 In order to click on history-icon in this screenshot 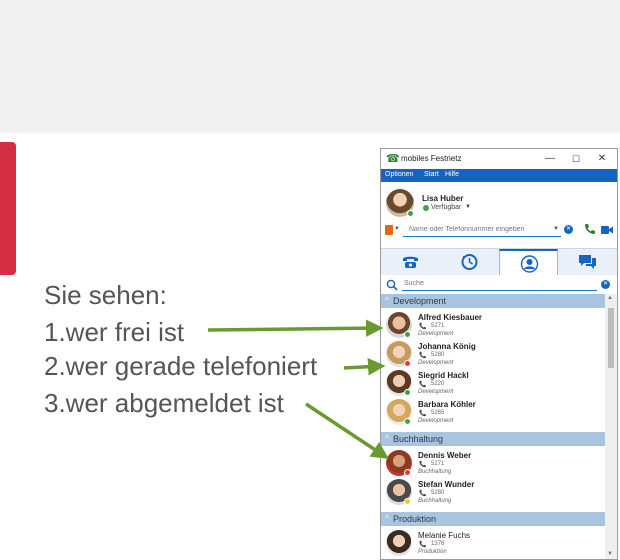, I will do `click(469, 262)`.